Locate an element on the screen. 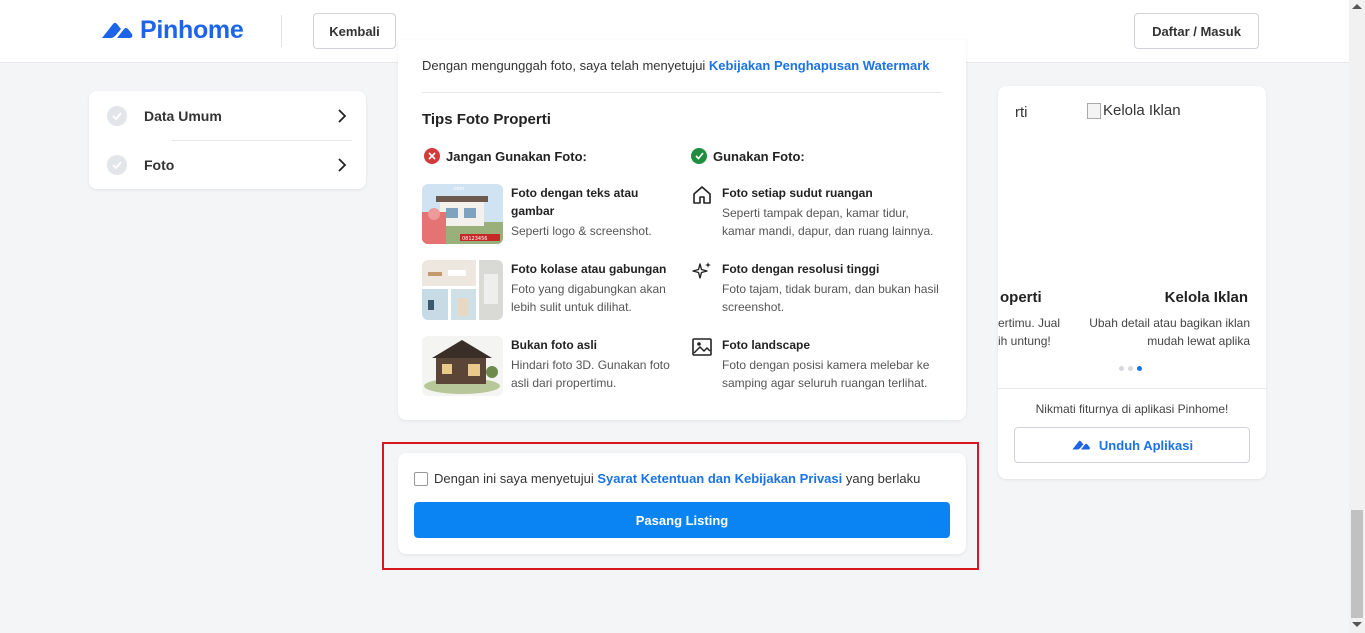  sidebar-item-label: Data Umum is located at coordinates (183, 115).